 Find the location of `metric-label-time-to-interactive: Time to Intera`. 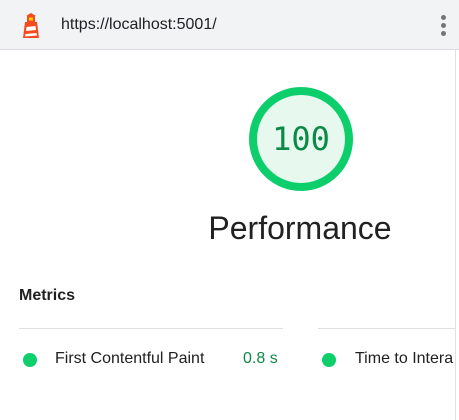

metric-label-time-to-interactive: Time to Intera is located at coordinates (404, 358).